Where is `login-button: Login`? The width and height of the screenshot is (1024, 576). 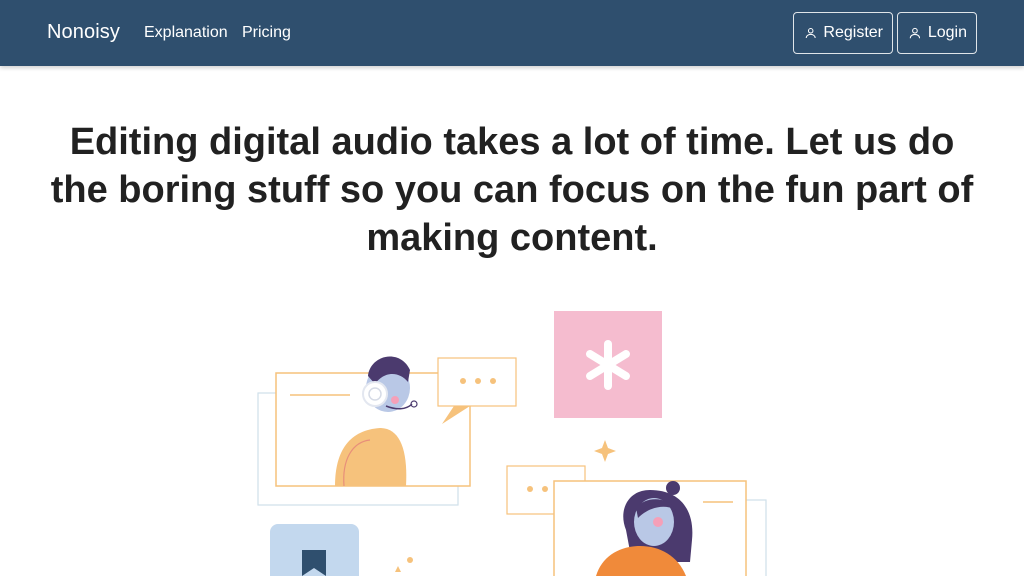
login-button: Login is located at coordinates (937, 33).